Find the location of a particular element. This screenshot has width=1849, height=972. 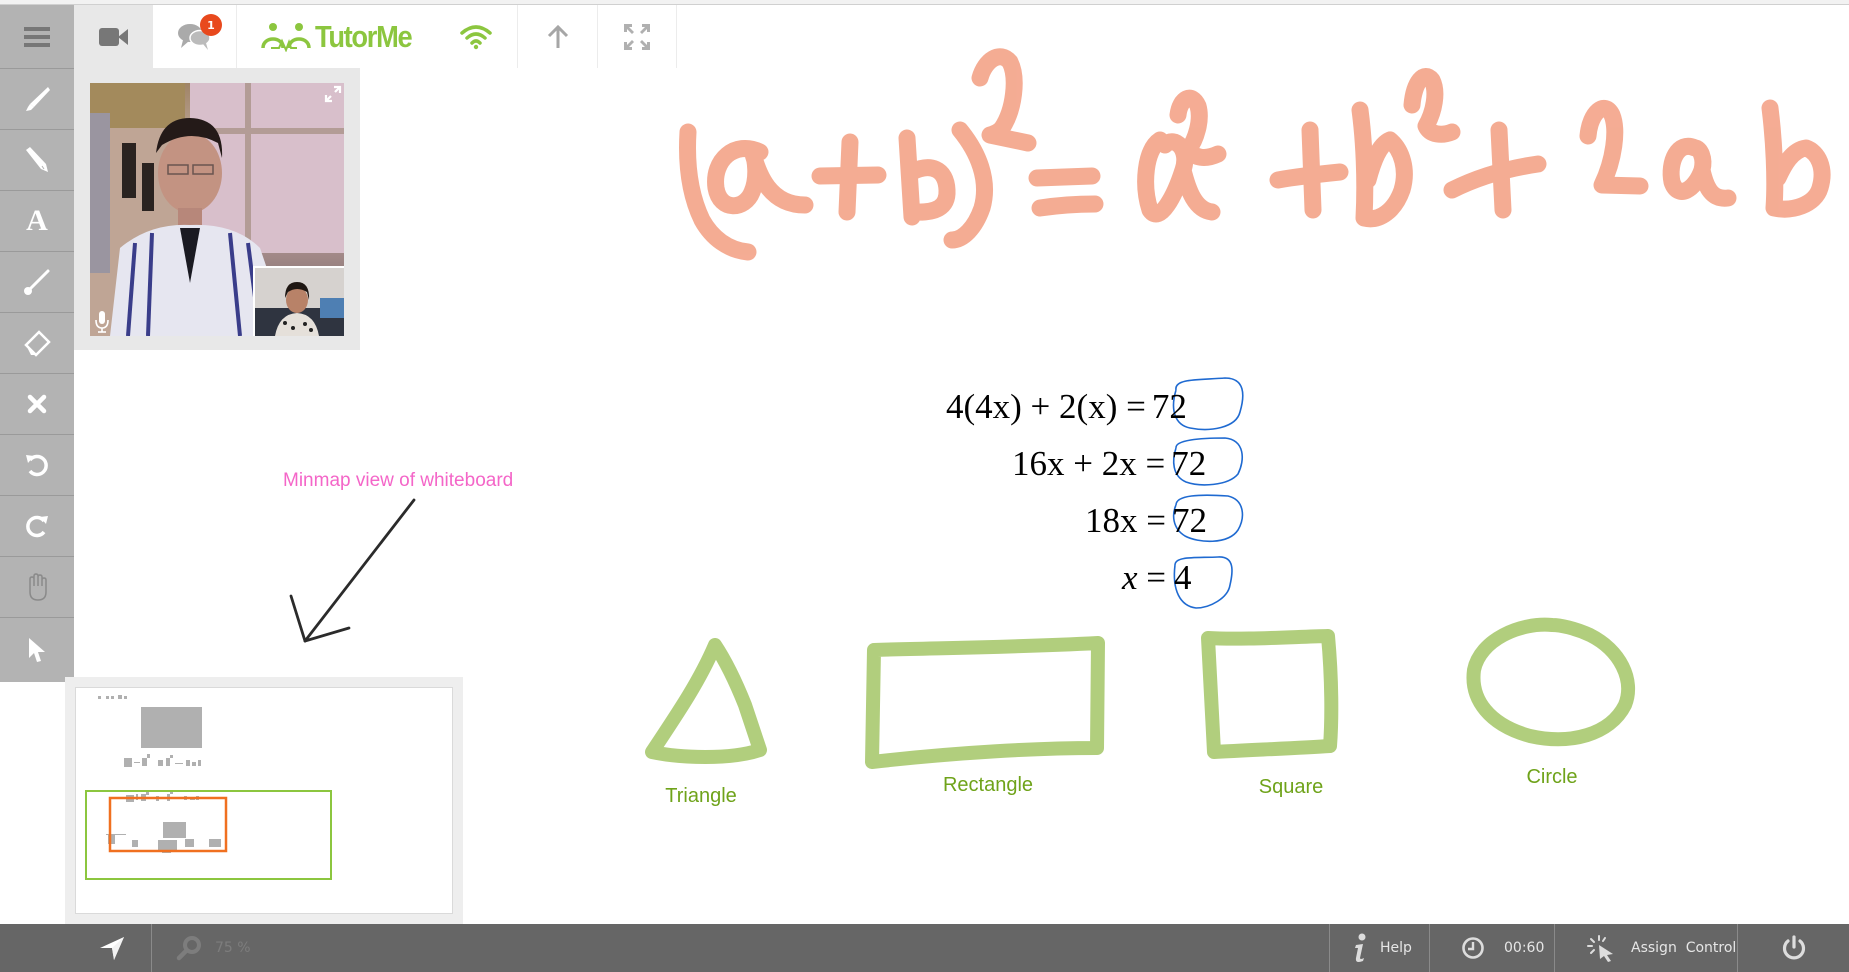

assign-control-button: Assign Control is located at coordinates (1661, 948).